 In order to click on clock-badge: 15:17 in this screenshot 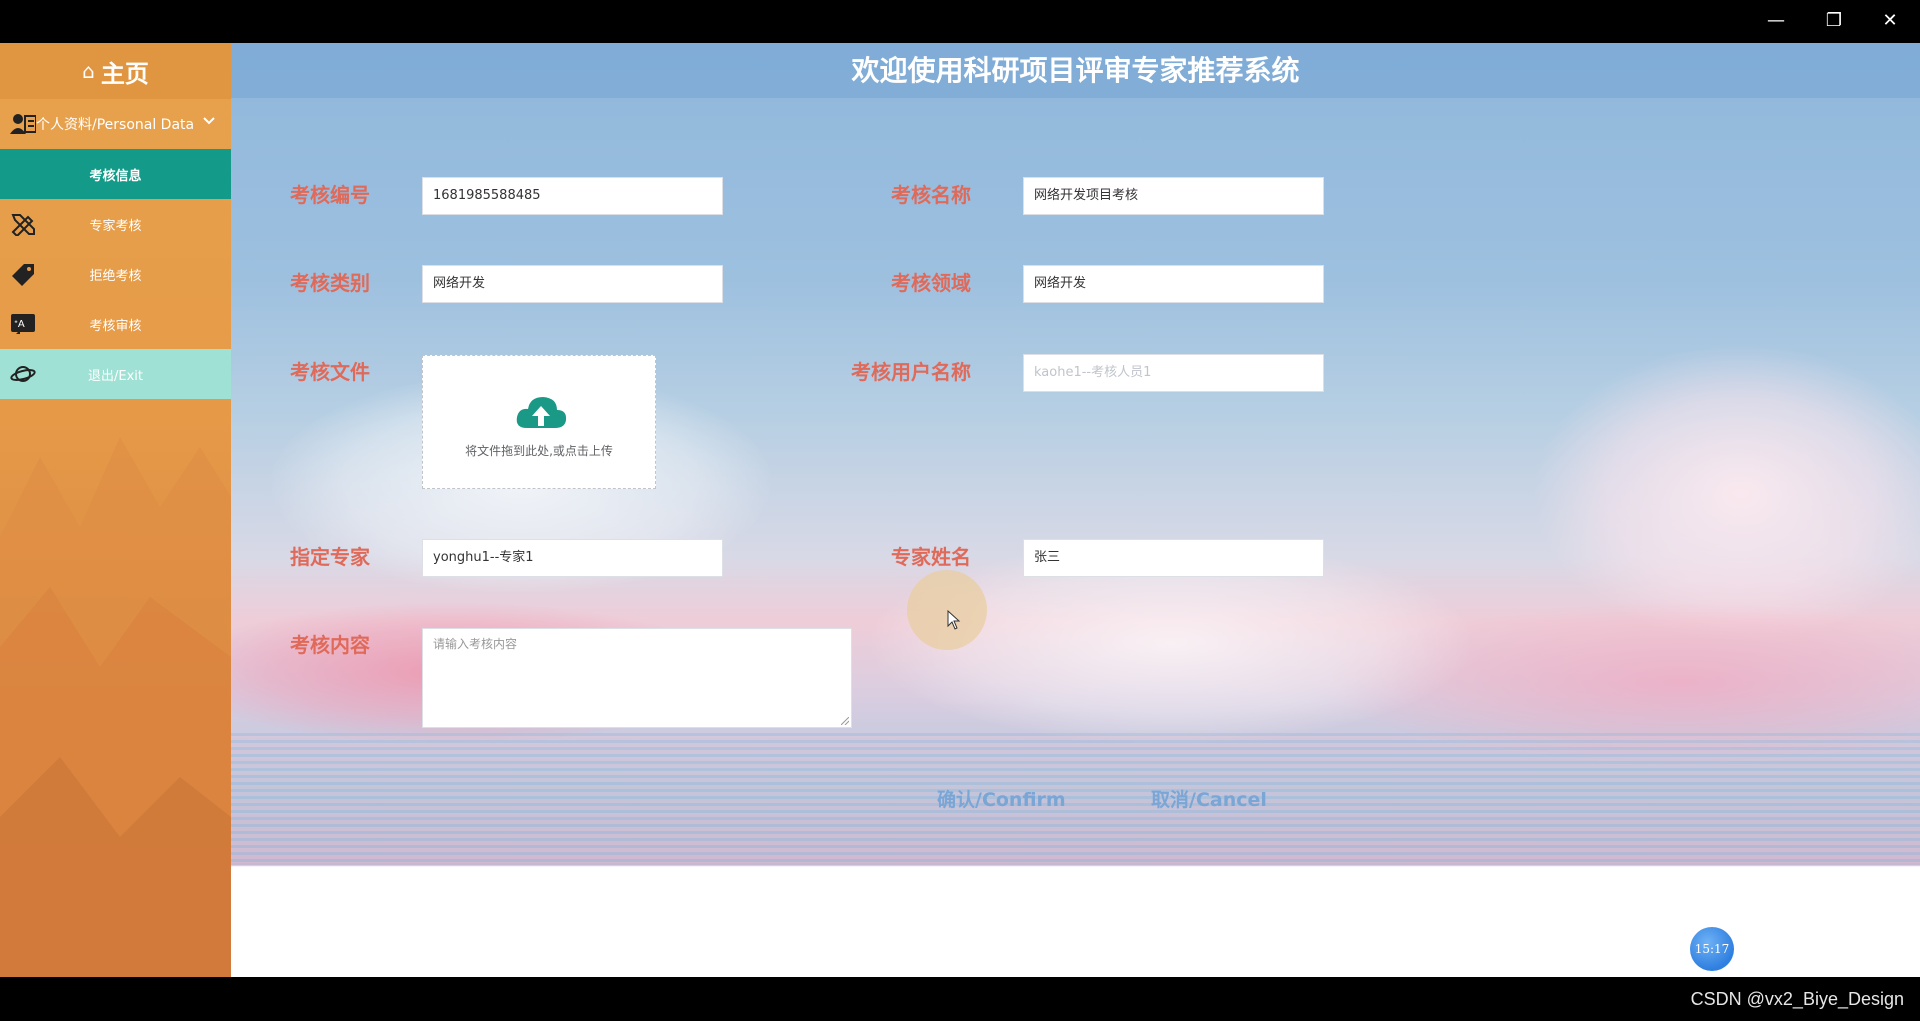, I will do `click(1712, 949)`.